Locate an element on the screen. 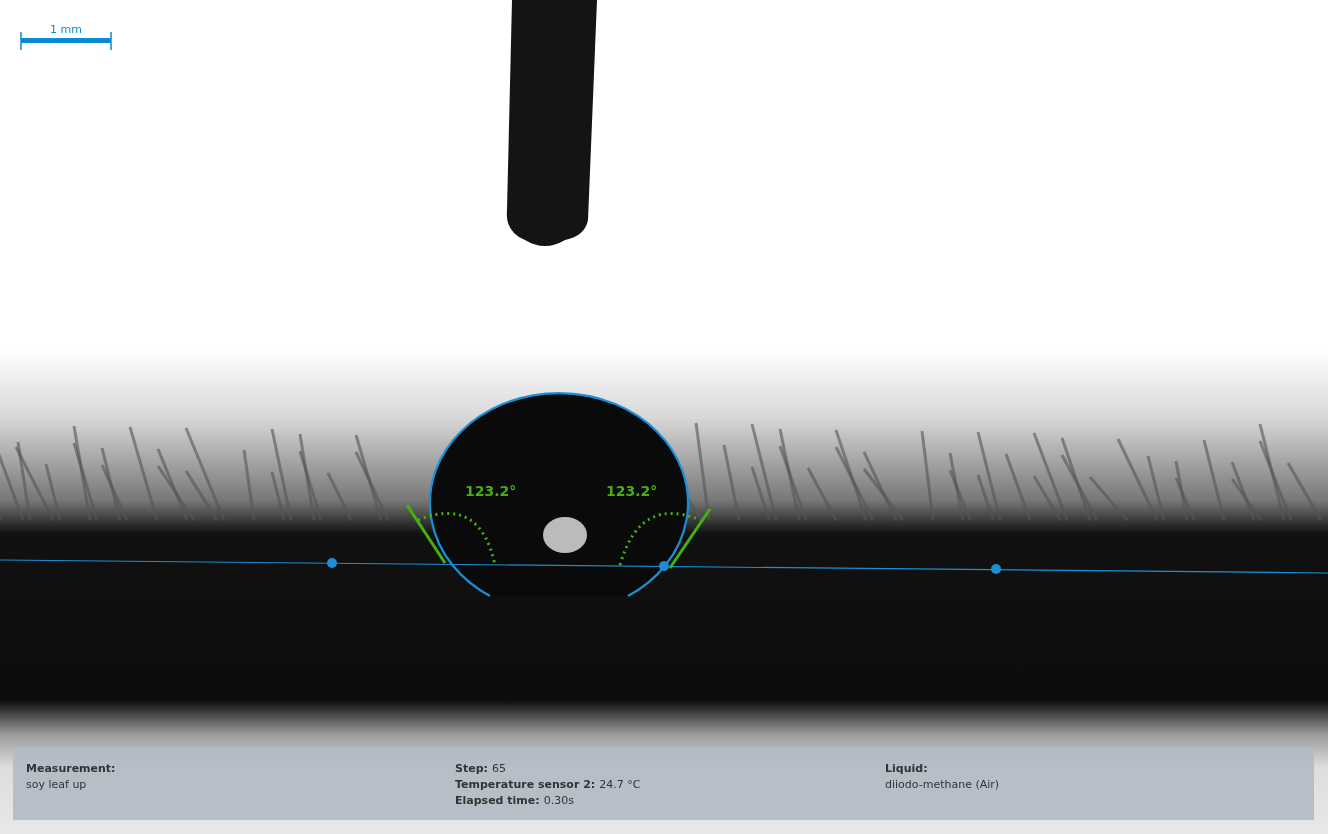 The image size is (1328, 834). field-label: Temperature sensor 2: is located at coordinates (525, 785).